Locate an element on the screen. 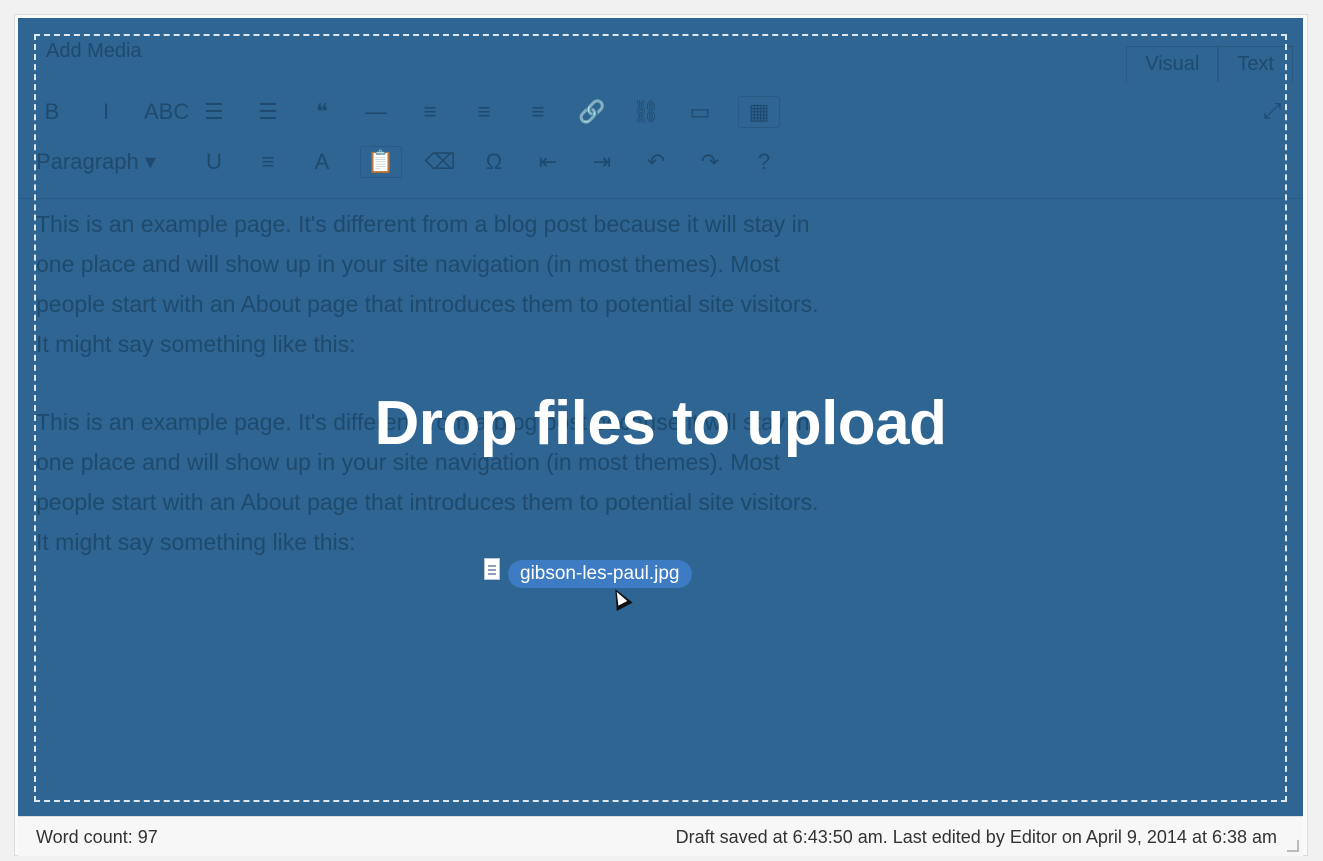 This screenshot has width=1323, height=861. resize-handle-icon is located at coordinates (1293, 846).